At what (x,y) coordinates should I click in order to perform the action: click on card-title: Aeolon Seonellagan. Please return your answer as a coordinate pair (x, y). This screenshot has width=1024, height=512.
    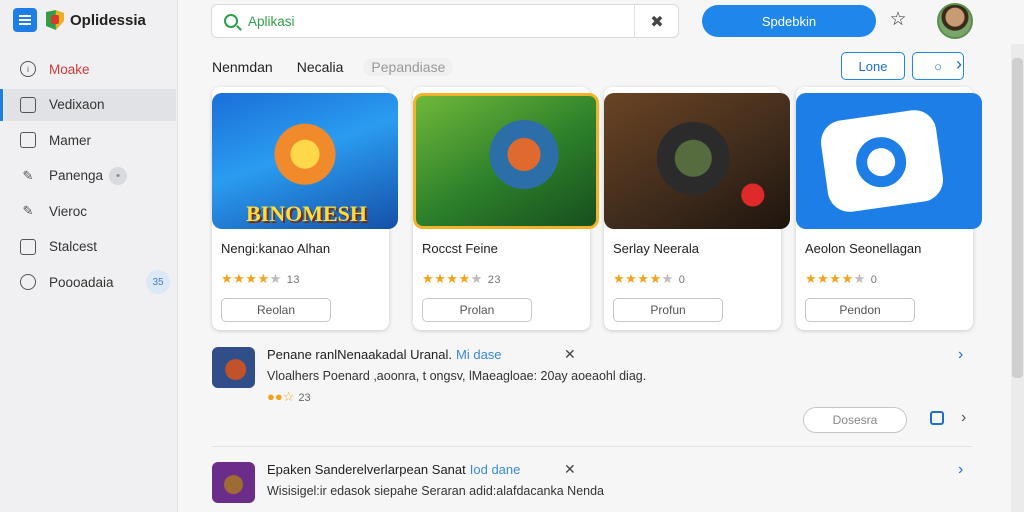
    Looking at the image, I should click on (863, 248).